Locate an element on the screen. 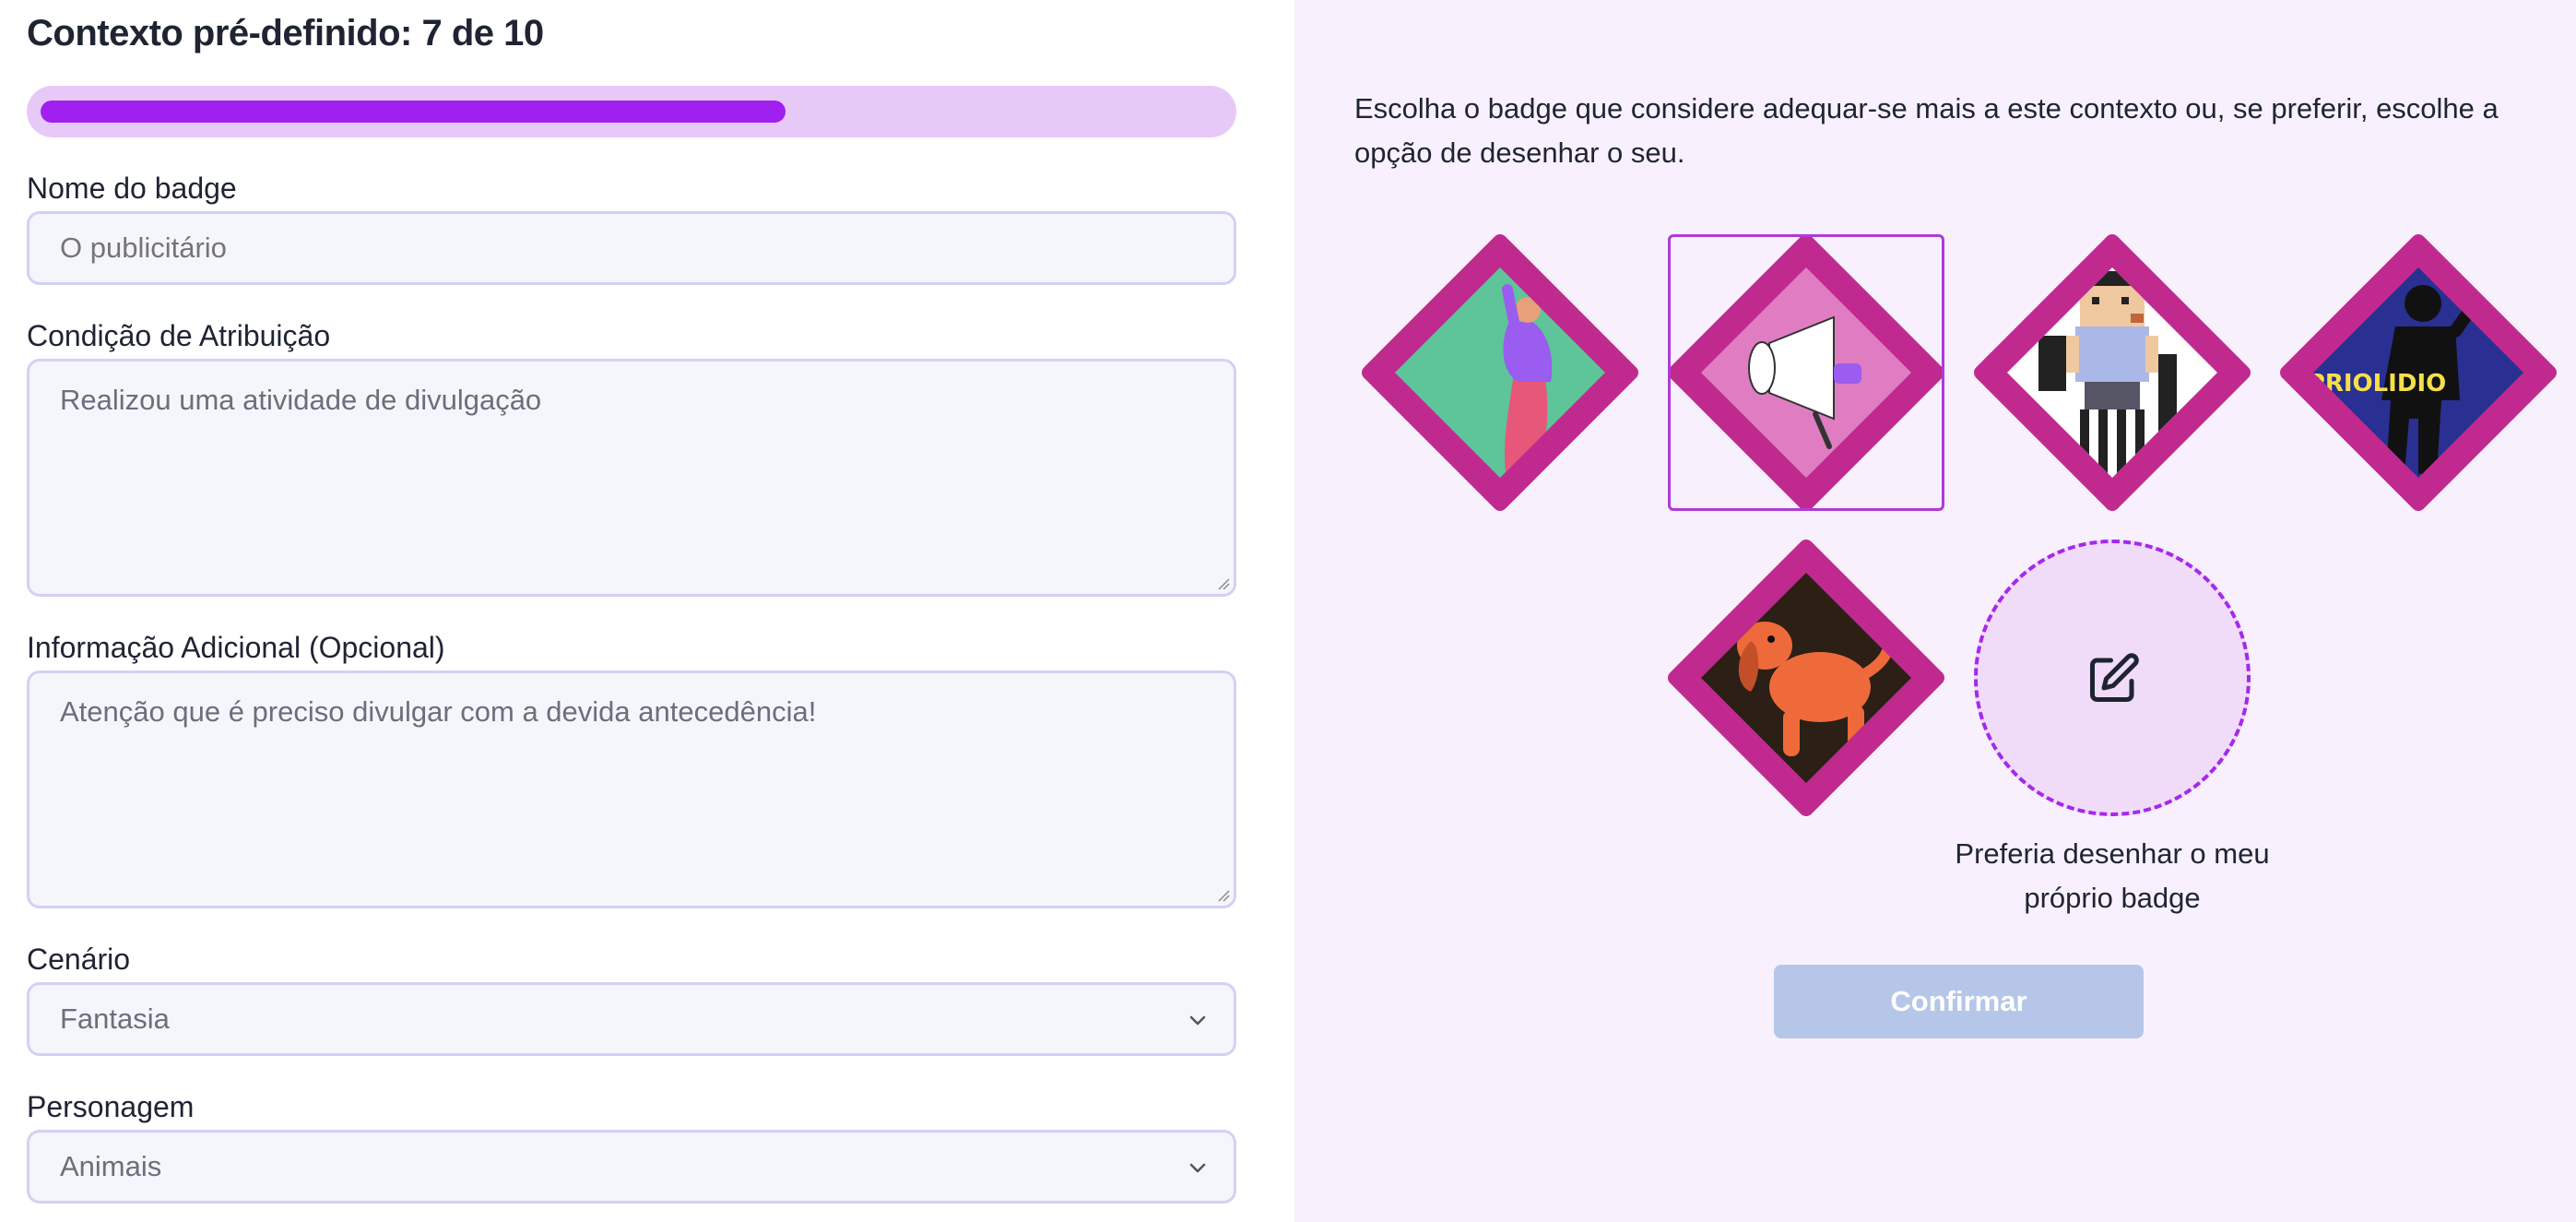  progress-bar-fill is located at coordinates (413, 112).